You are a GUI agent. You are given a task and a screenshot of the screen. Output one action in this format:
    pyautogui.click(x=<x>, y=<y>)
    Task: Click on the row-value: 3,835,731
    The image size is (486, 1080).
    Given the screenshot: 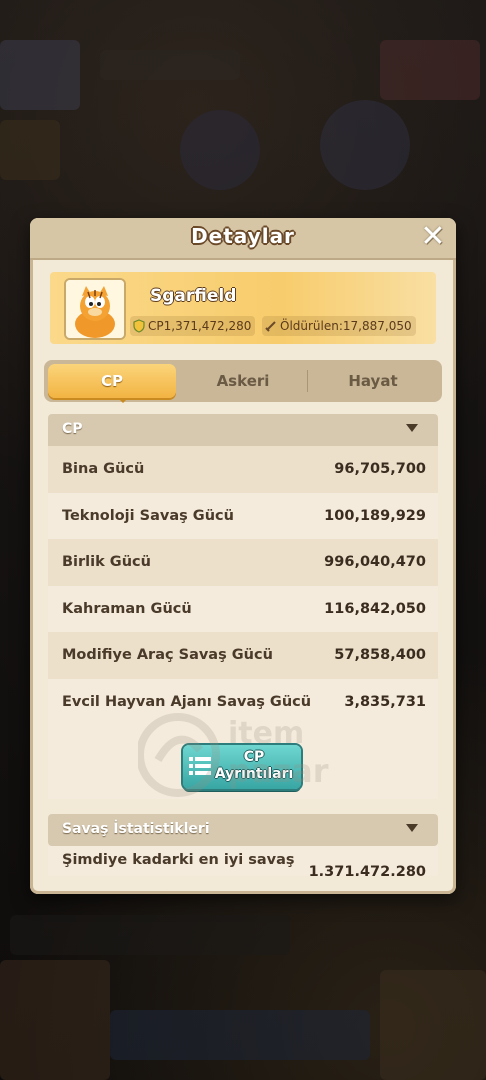 What is the action you would take?
    pyautogui.click(x=385, y=701)
    